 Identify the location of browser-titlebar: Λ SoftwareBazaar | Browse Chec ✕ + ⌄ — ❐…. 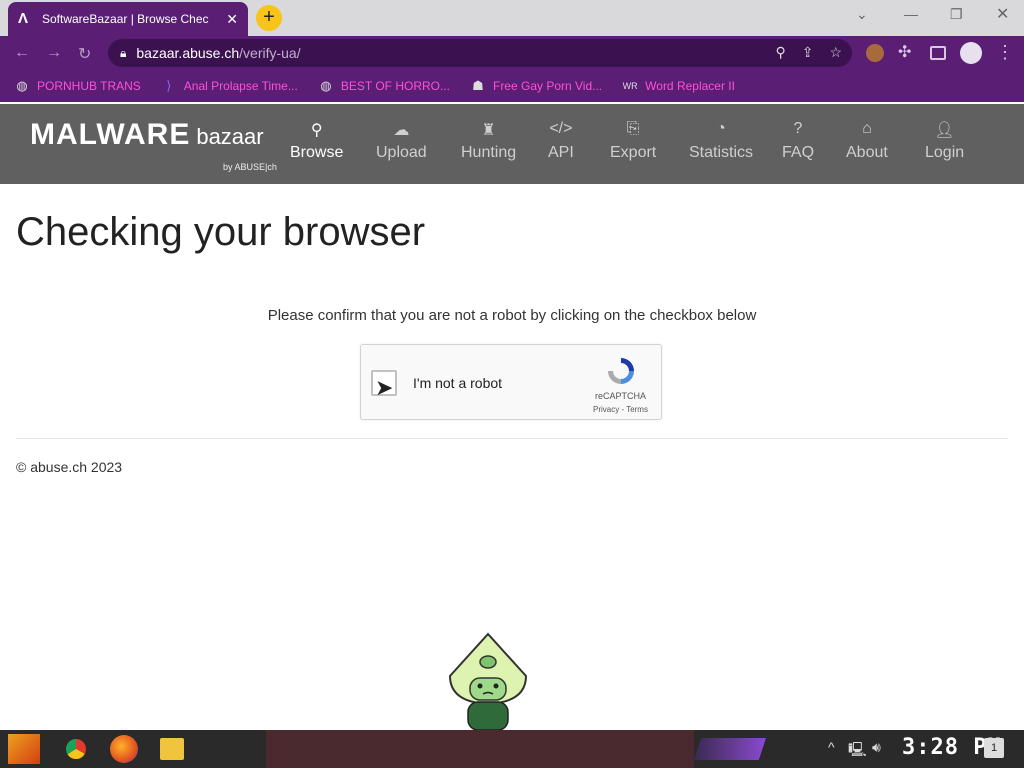
(512, 18).